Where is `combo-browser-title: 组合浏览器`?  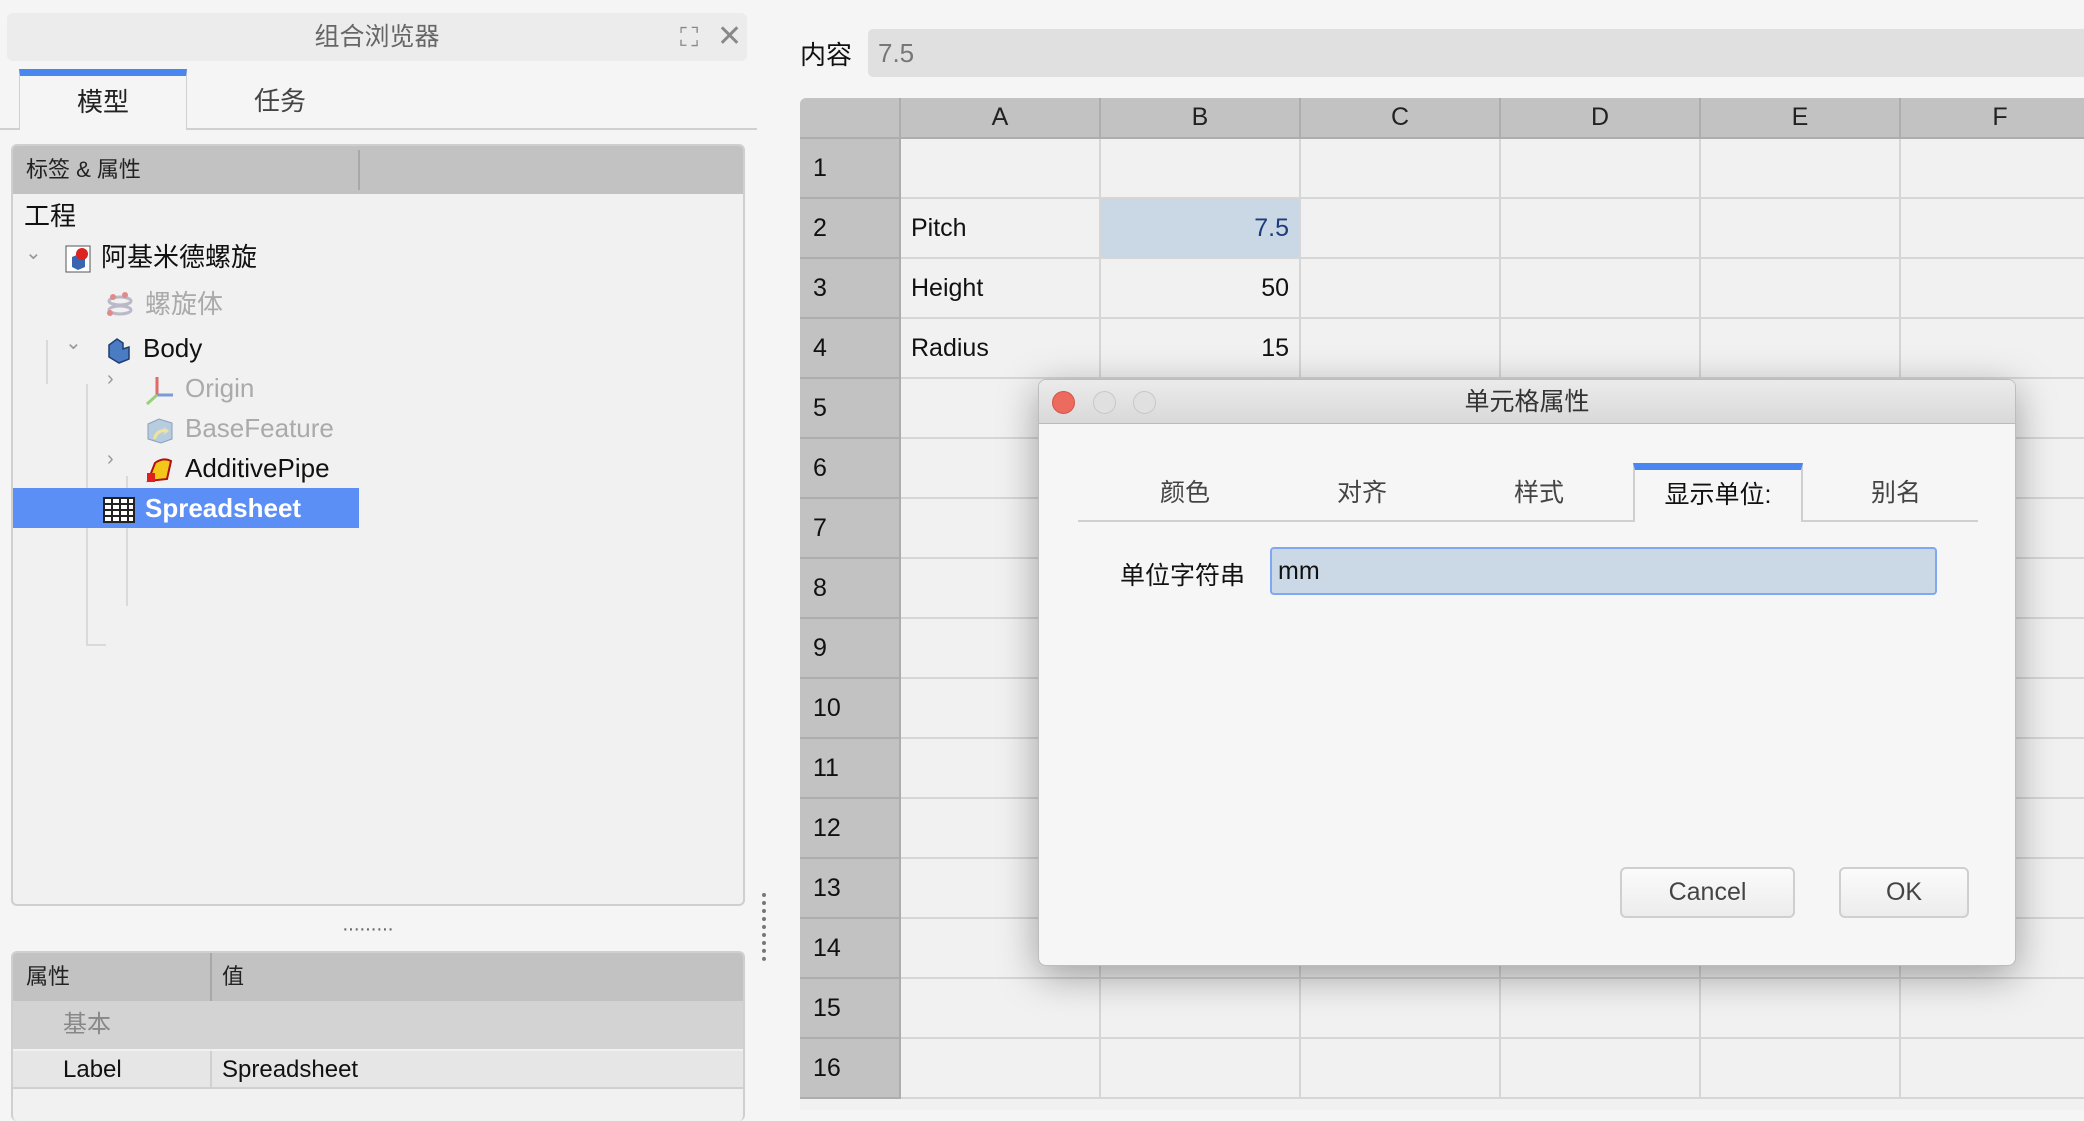 combo-browser-title: 组合浏览器 is located at coordinates (377, 37).